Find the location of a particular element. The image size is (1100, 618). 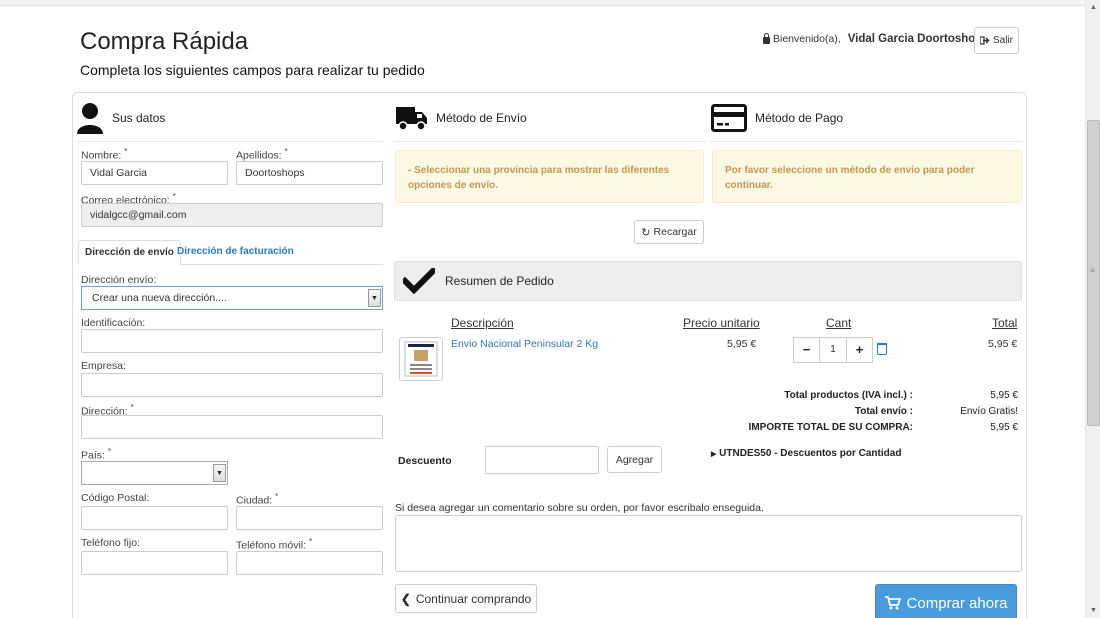

continue-shopping-button: ❮ Continuar comprando is located at coordinates (466, 598).